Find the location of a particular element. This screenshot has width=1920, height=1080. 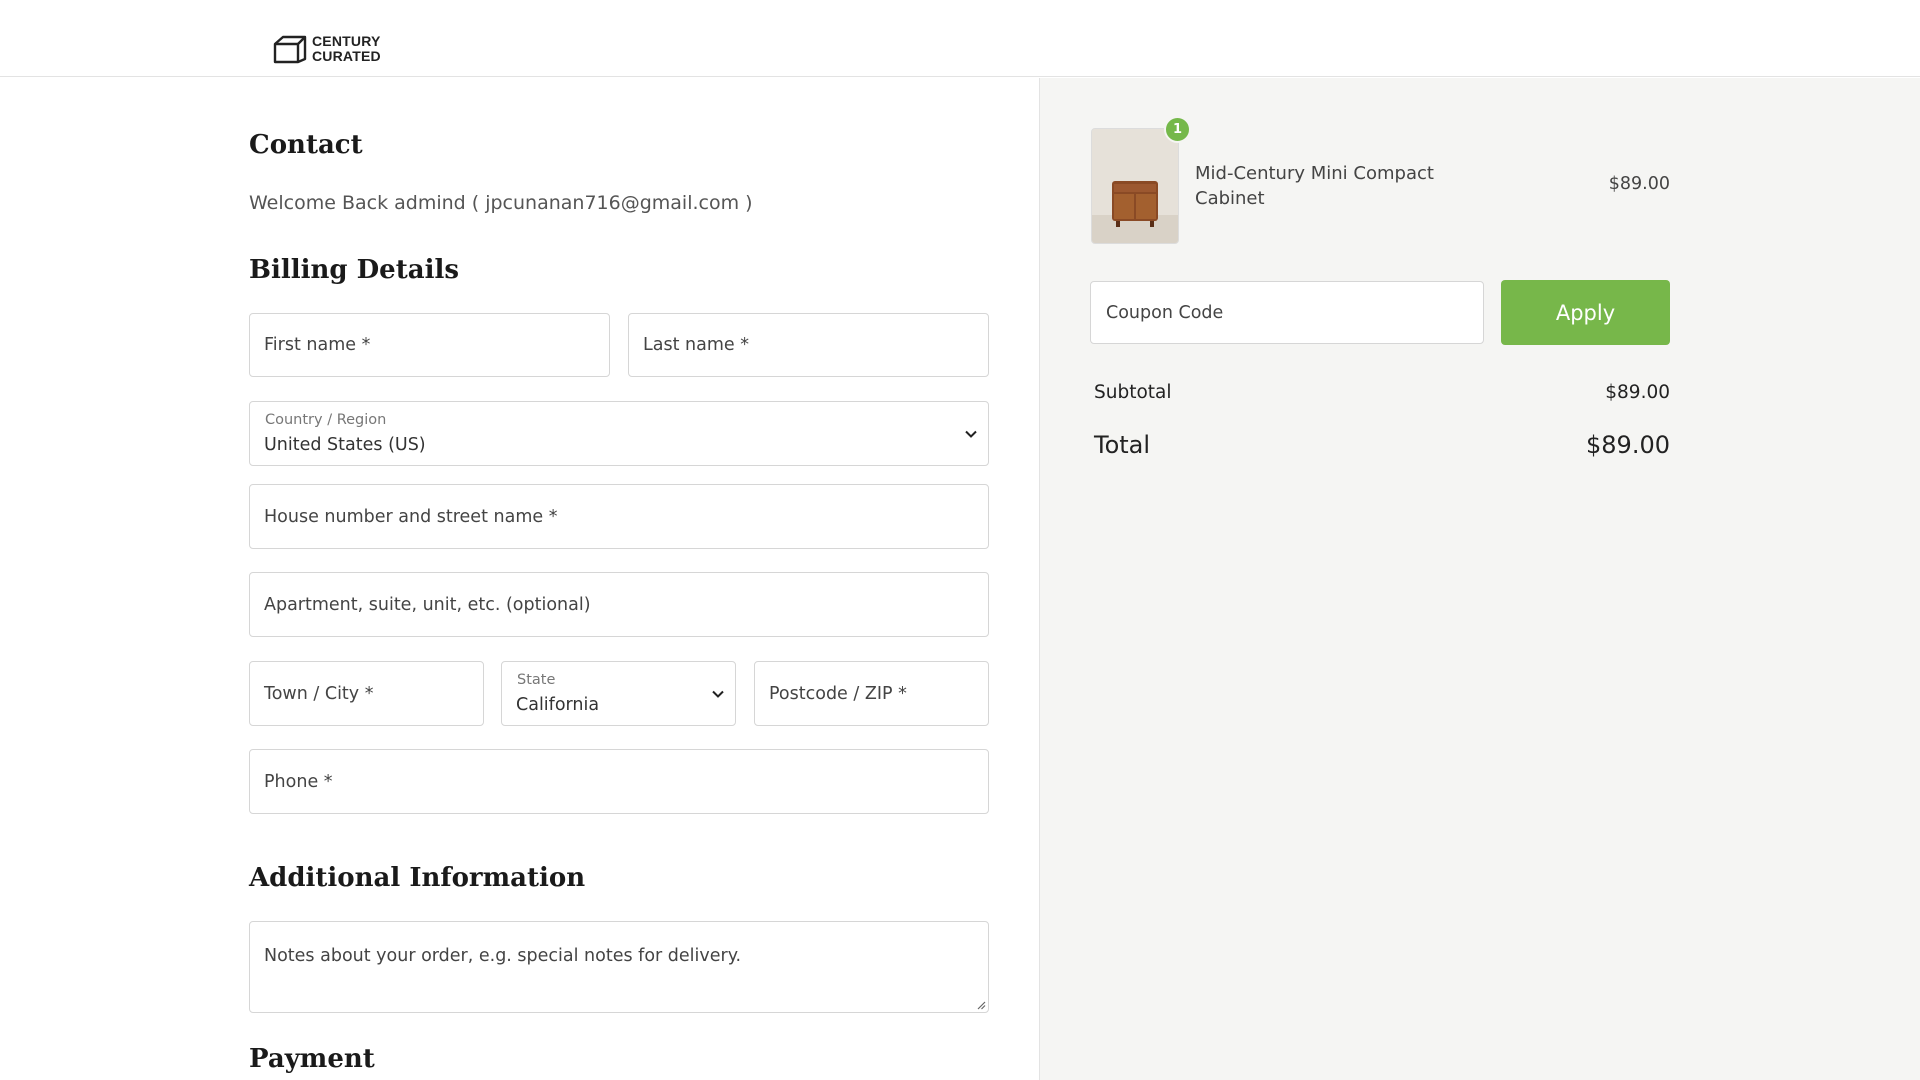

state-select: State California is located at coordinates (618, 693).